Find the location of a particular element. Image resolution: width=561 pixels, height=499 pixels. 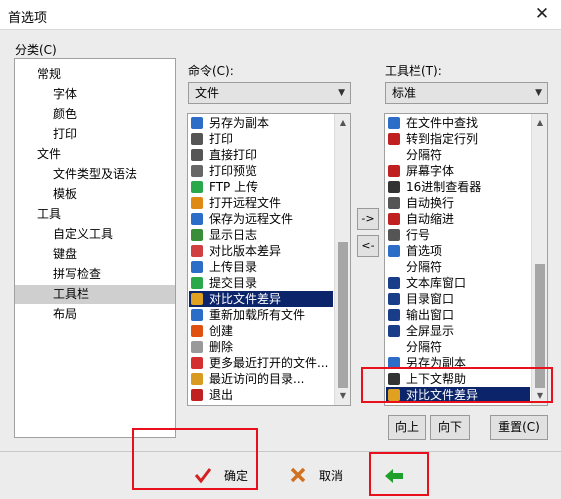

find-in-files-icon is located at coordinates (394, 123).